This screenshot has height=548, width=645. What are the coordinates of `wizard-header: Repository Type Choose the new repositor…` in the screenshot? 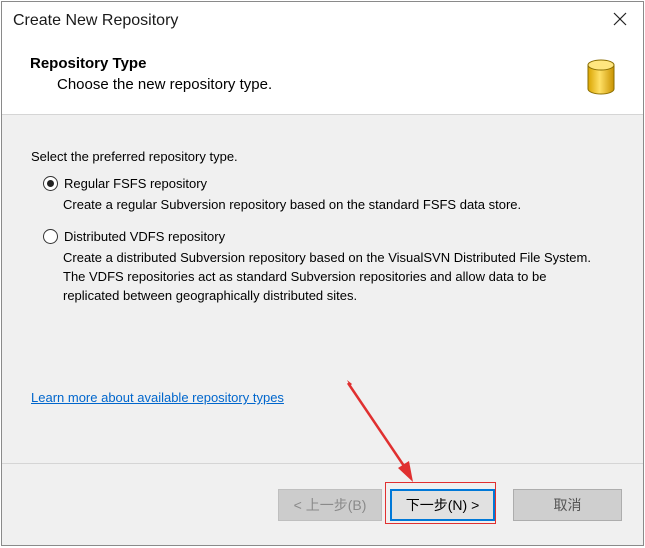 It's located at (322, 77).